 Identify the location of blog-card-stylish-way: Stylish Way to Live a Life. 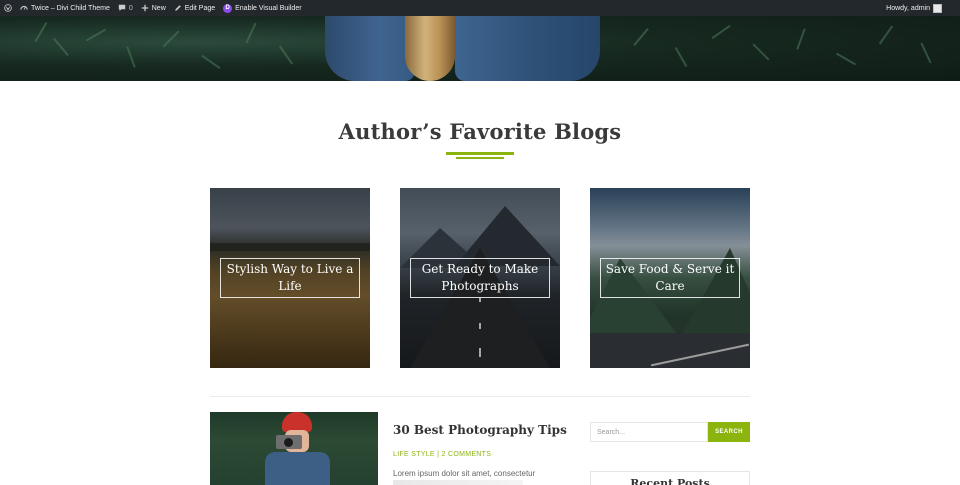
(290, 278).